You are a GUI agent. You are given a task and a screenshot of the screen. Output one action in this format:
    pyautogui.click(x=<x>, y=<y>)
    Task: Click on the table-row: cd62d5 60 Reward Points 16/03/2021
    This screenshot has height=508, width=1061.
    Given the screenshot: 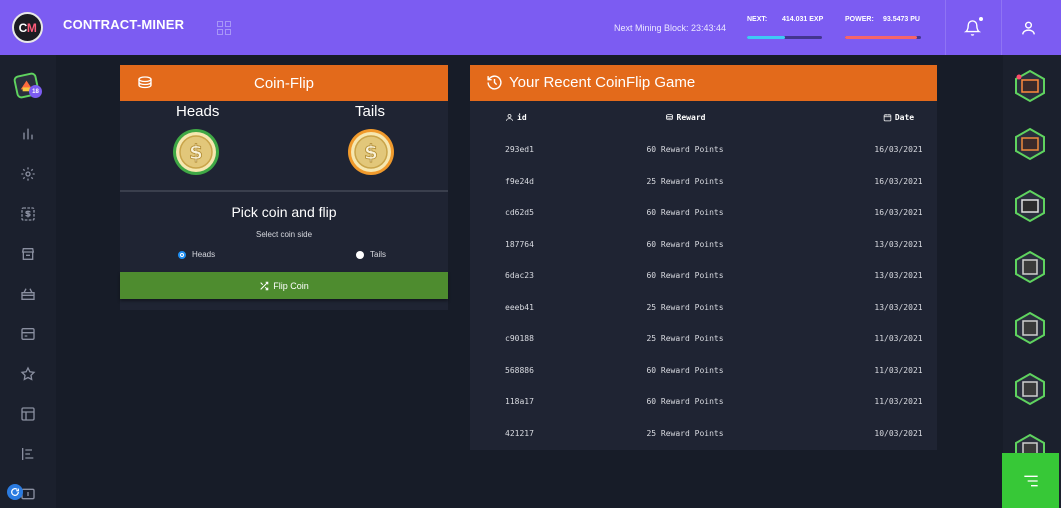 What is the action you would take?
    pyautogui.click(x=703, y=213)
    